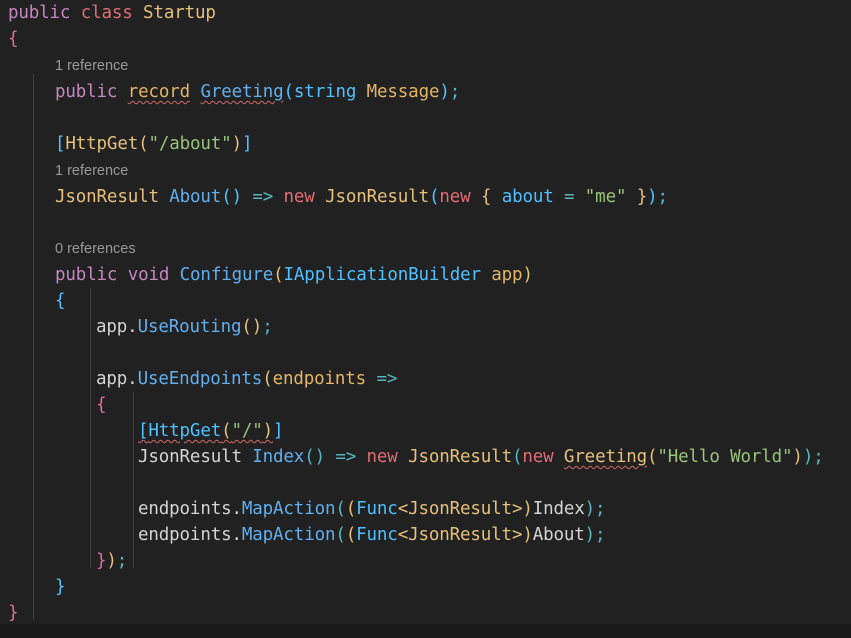 This screenshot has width=851, height=638. What do you see at coordinates (226, 275) in the screenshot?
I see `token-method-configure: Configure` at bounding box center [226, 275].